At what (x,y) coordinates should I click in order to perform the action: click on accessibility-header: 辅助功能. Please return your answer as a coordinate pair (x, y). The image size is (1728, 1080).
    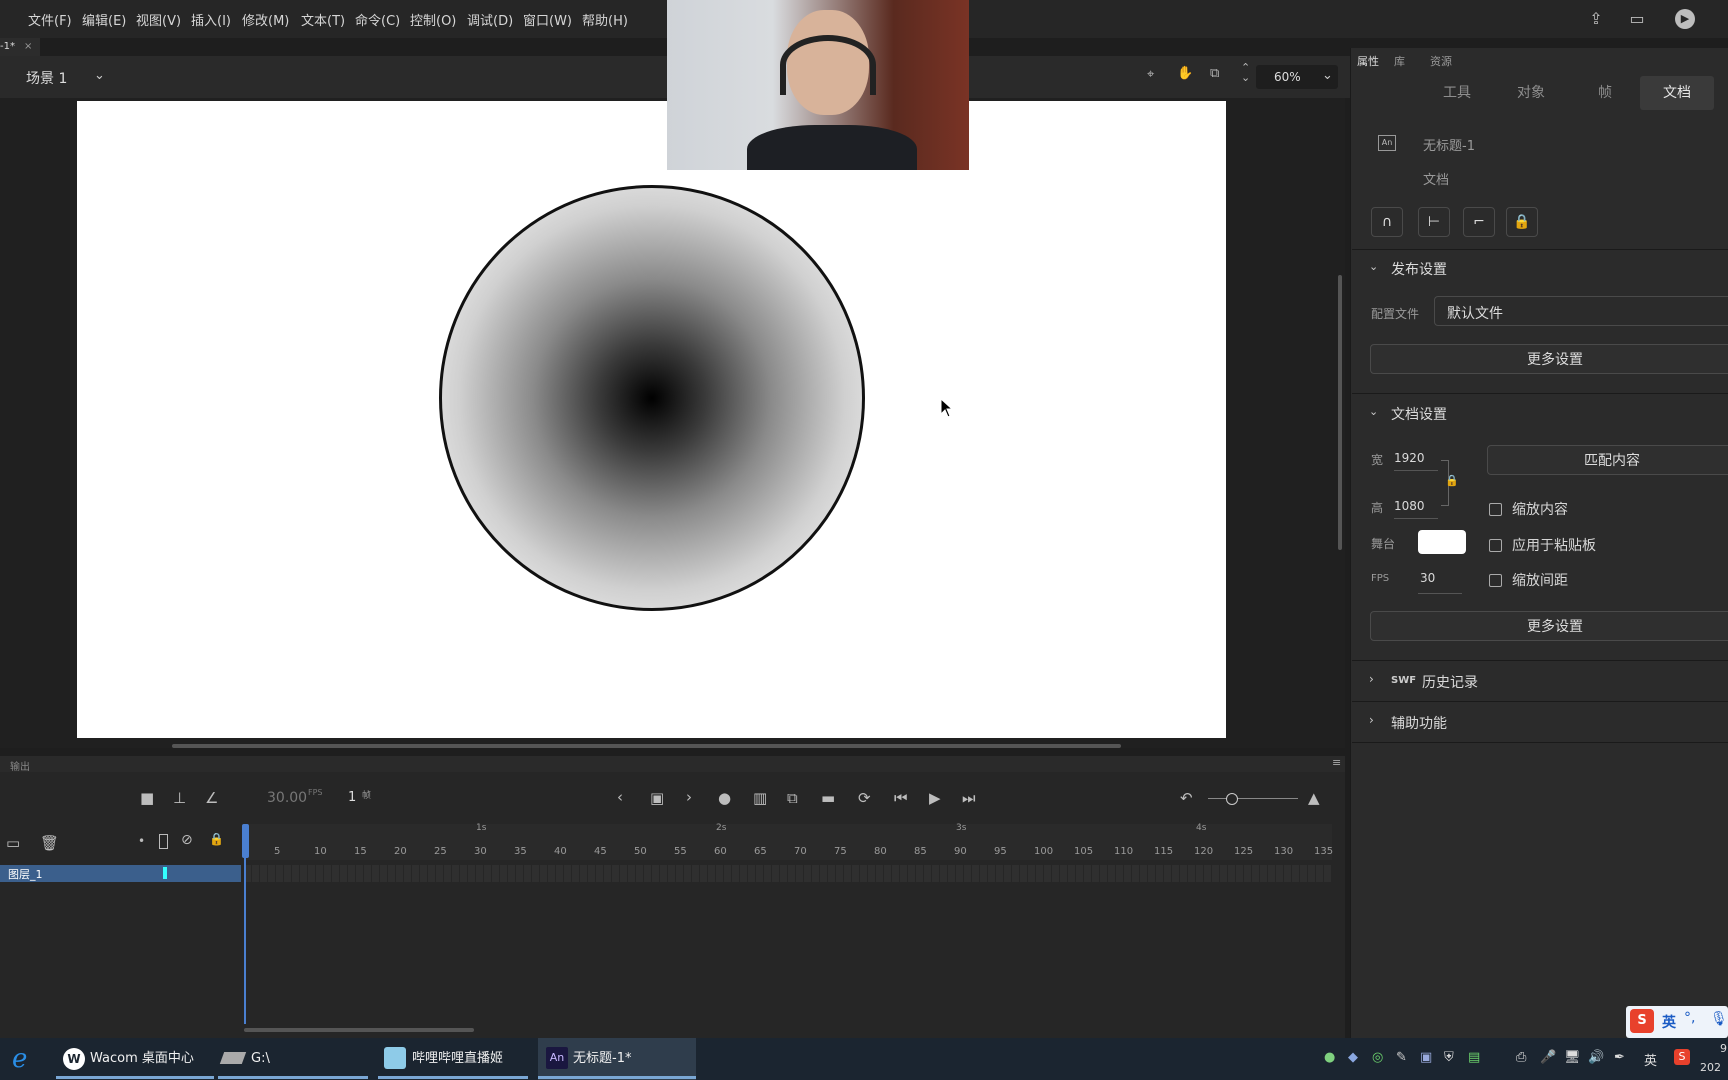
    Looking at the image, I should click on (1419, 723).